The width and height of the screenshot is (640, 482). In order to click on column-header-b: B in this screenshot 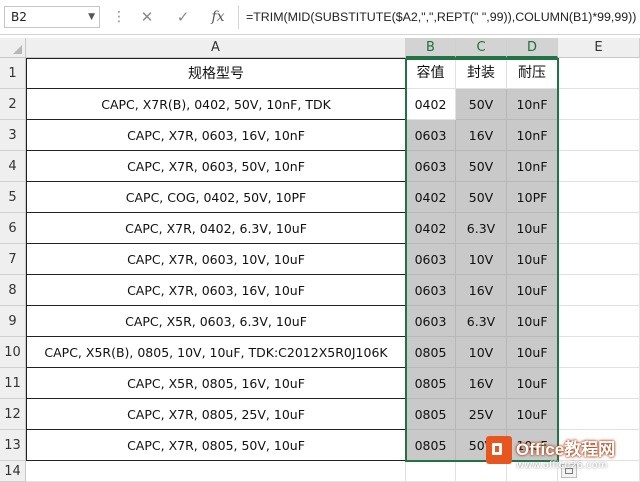, I will do `click(431, 48)`.